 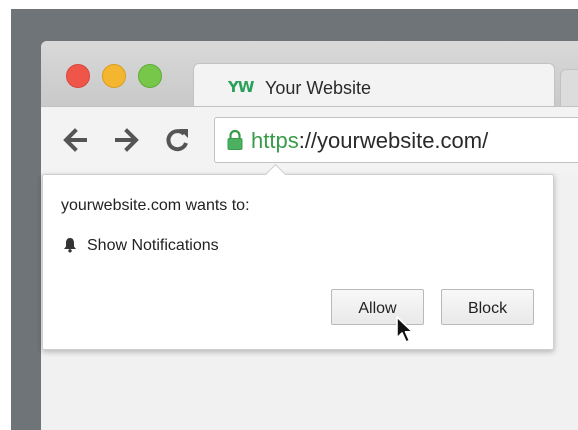 What do you see at coordinates (70, 245) in the screenshot?
I see `bell-icon` at bounding box center [70, 245].